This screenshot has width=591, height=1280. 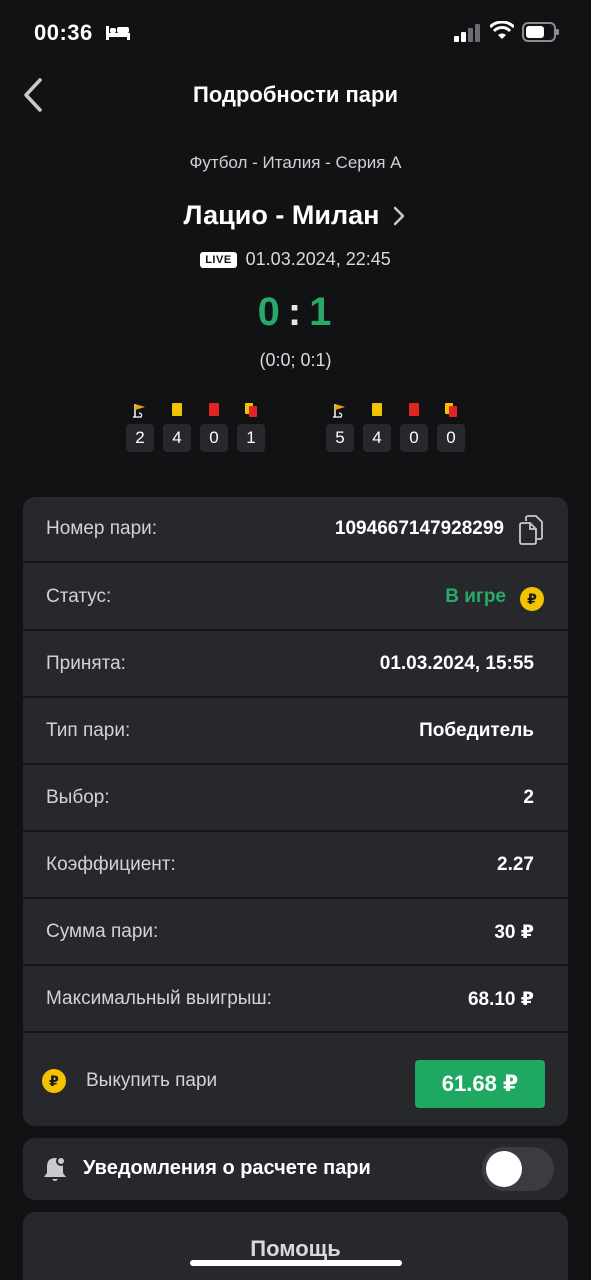 I want to click on row-label: Коэффициент:, so click(x=111, y=864).